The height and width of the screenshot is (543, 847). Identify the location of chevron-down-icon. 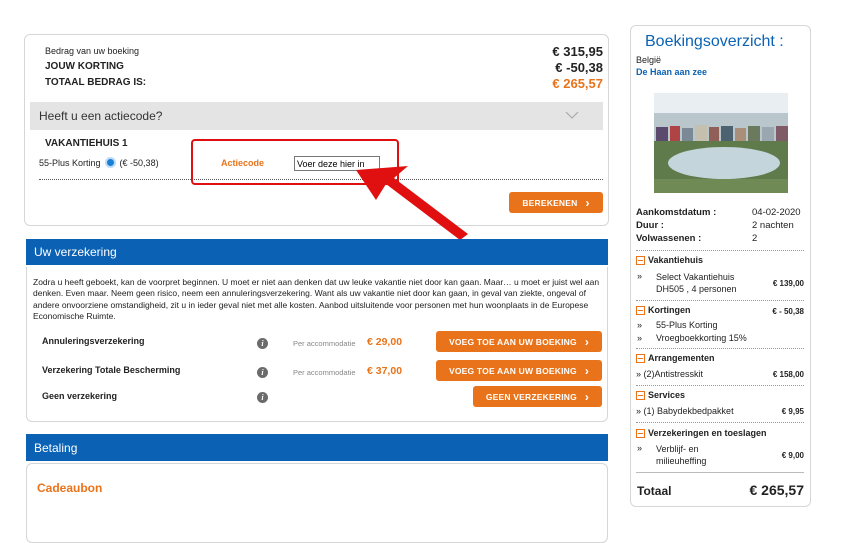
(572, 115).